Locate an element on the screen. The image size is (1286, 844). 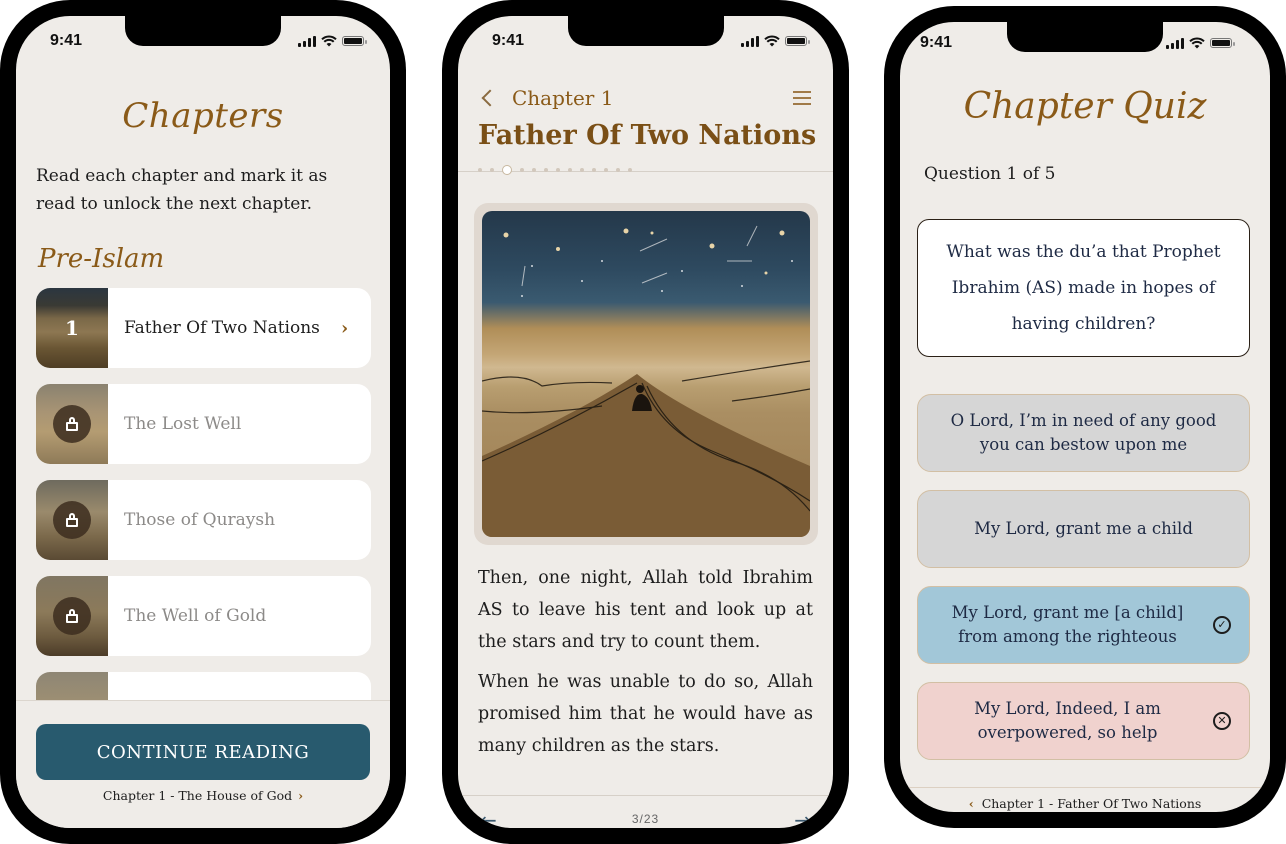
continue-subtitle: Chapter 1 - The House of God is located at coordinates (197, 795).